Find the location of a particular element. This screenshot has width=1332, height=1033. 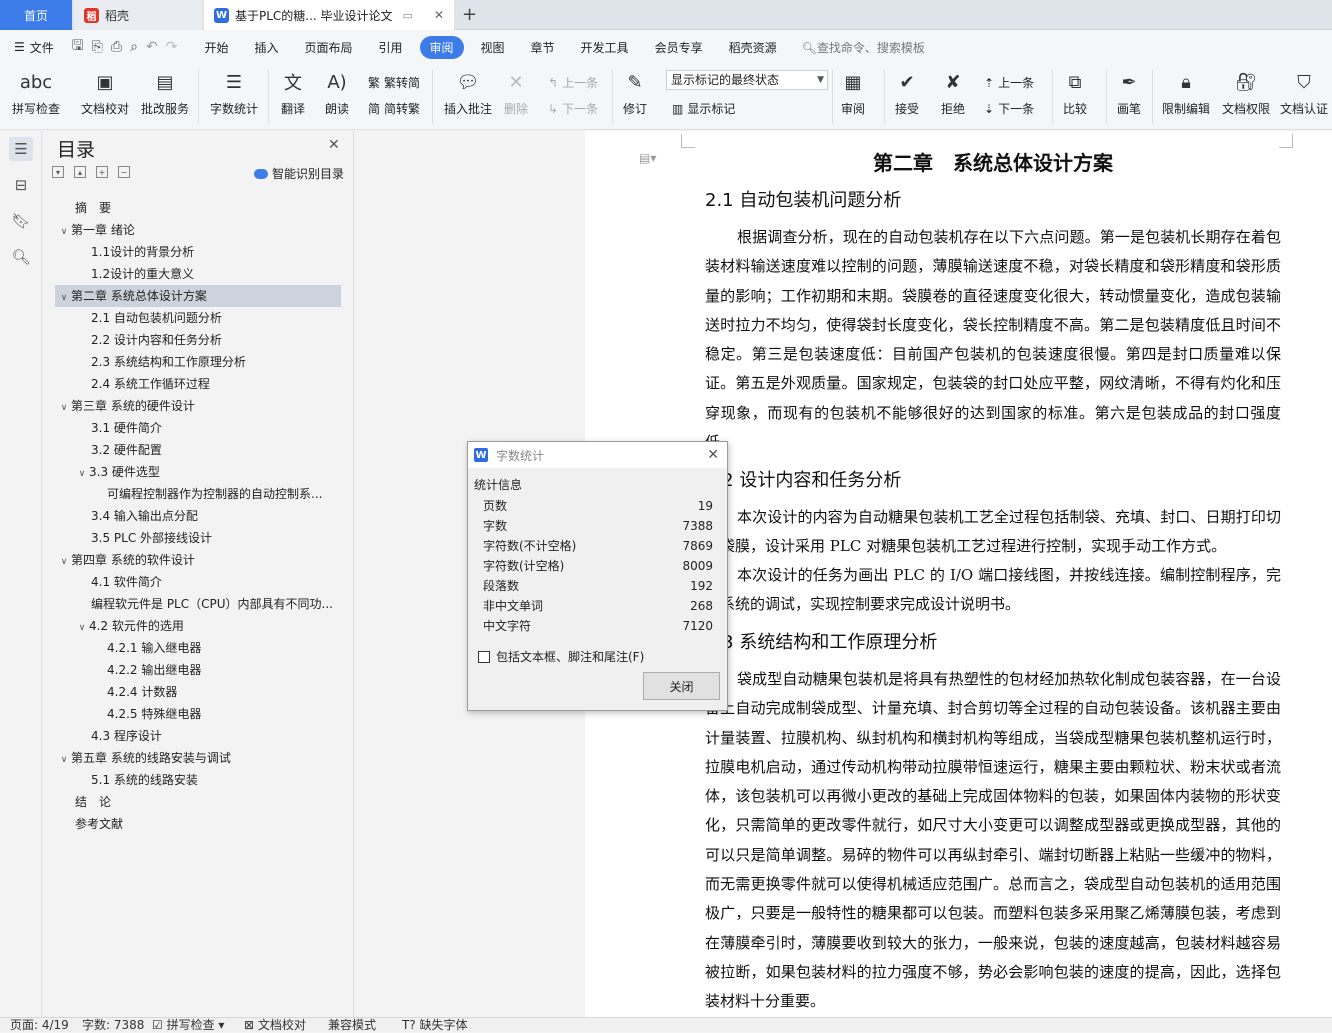

show-markup-button: ▥ 显示标记 is located at coordinates (703, 108).